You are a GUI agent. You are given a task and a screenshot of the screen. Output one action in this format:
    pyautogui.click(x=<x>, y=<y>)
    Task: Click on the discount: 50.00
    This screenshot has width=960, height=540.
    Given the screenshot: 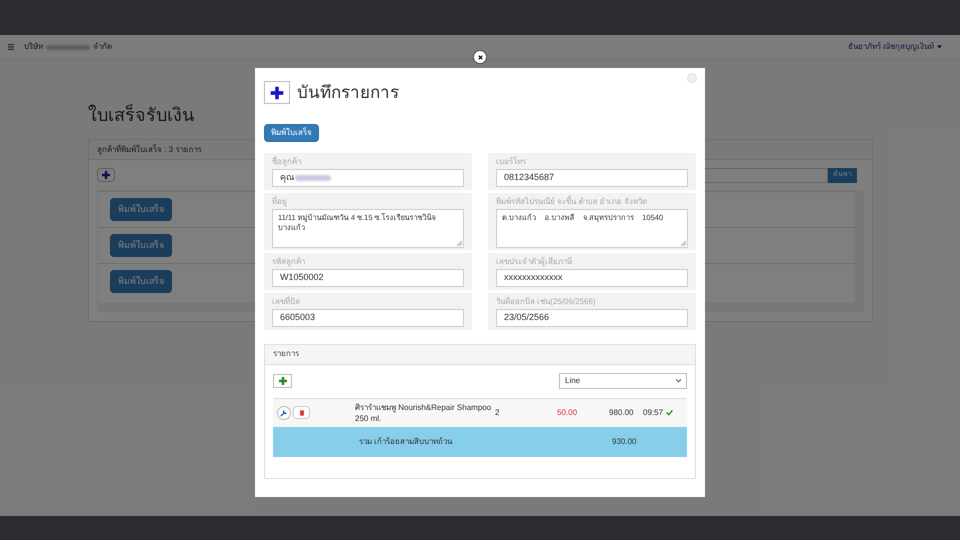 What is the action you would take?
    pyautogui.click(x=567, y=412)
    